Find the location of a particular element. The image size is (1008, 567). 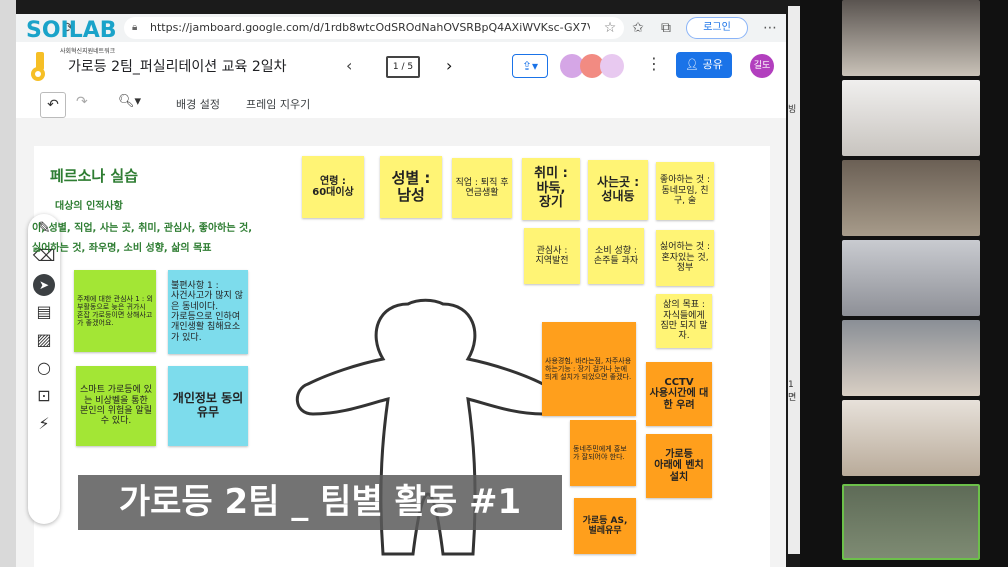

tool-palette: ✎ ⌫ ➤ ▤ ▨ ○ ⊡ ⚡︎ is located at coordinates (44, 369).